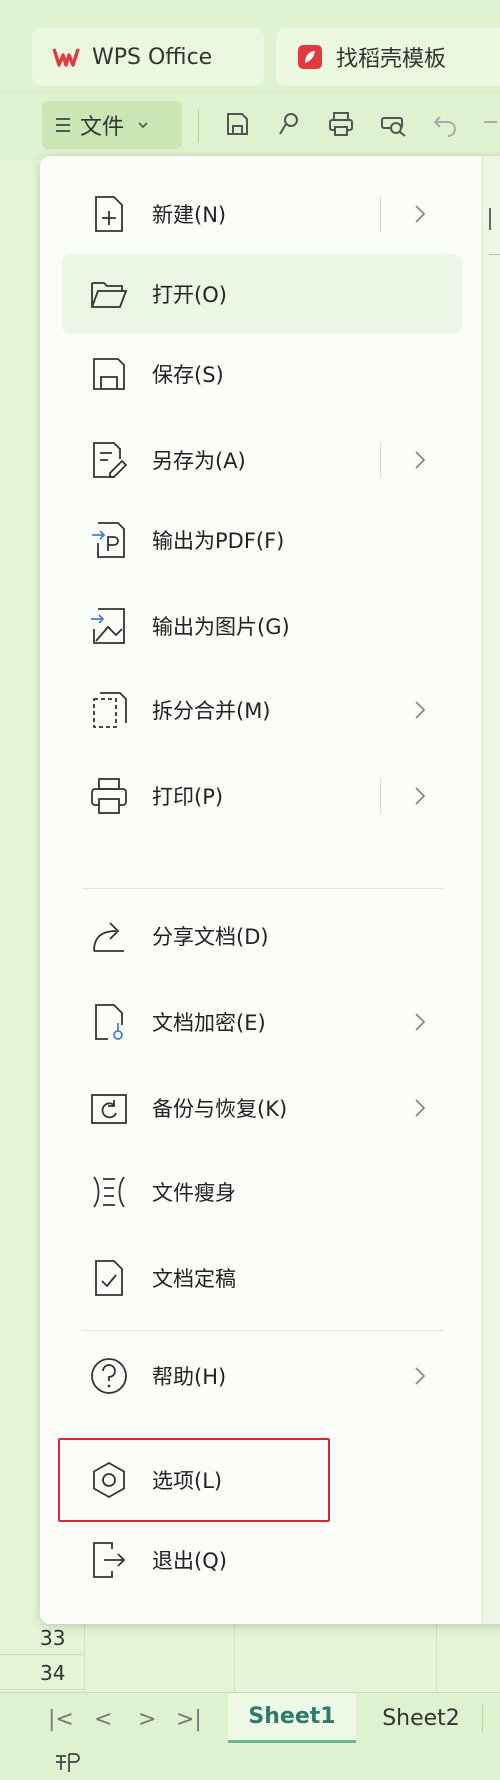  I want to click on tab-label: WPS Office, so click(152, 57).